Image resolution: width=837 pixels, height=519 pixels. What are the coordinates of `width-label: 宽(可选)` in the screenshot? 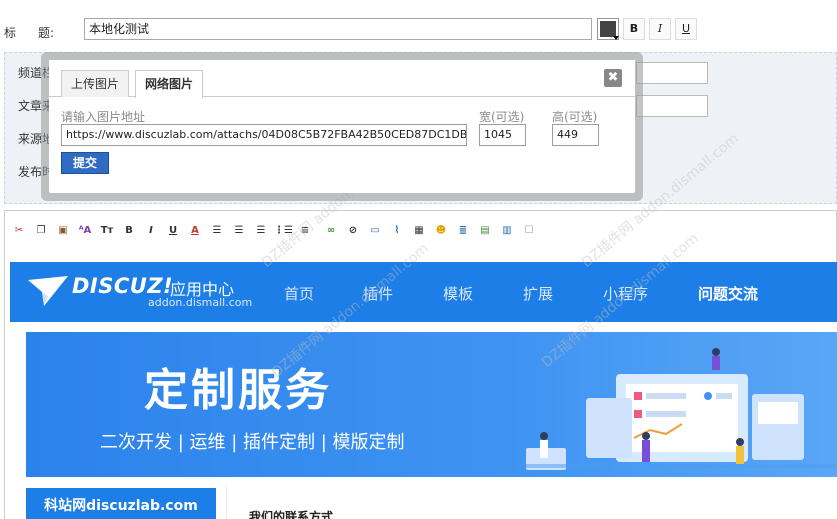 It's located at (502, 117).